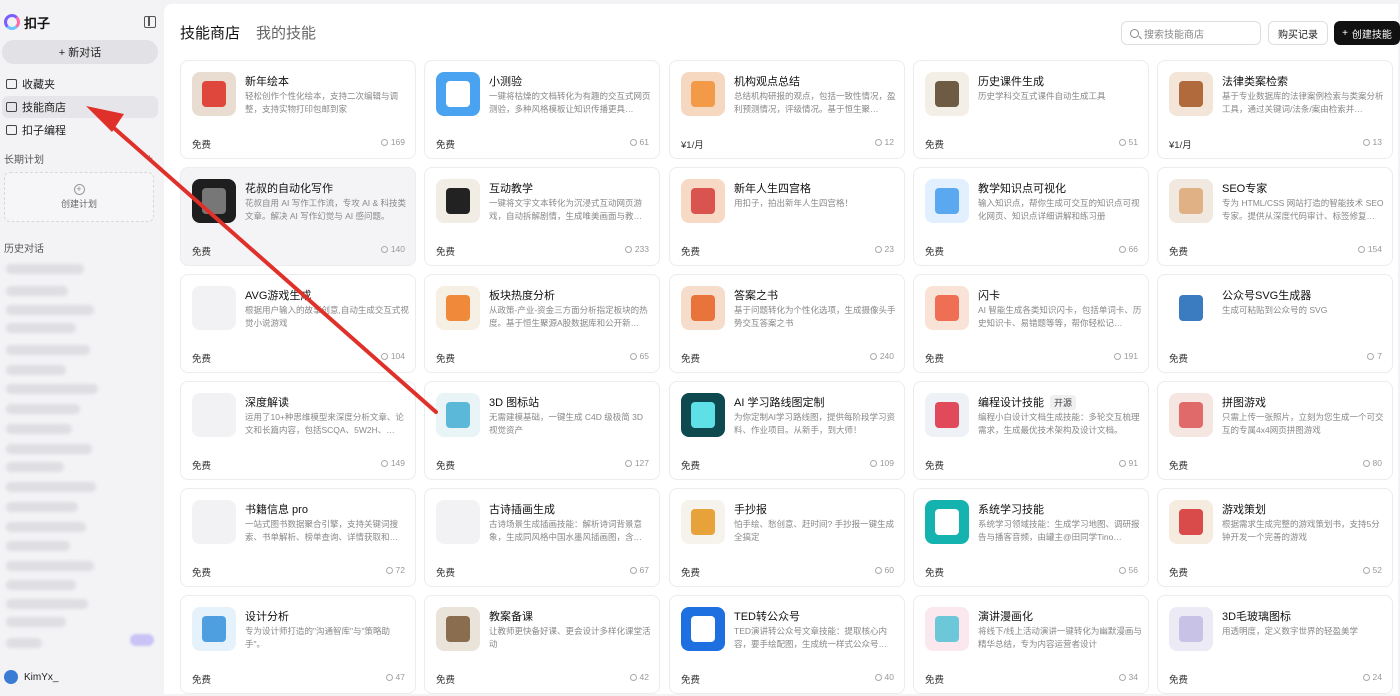 The width and height of the screenshot is (1400, 696). What do you see at coordinates (511, 189) in the screenshot?
I see `skill-title: 互动教学` at bounding box center [511, 189].